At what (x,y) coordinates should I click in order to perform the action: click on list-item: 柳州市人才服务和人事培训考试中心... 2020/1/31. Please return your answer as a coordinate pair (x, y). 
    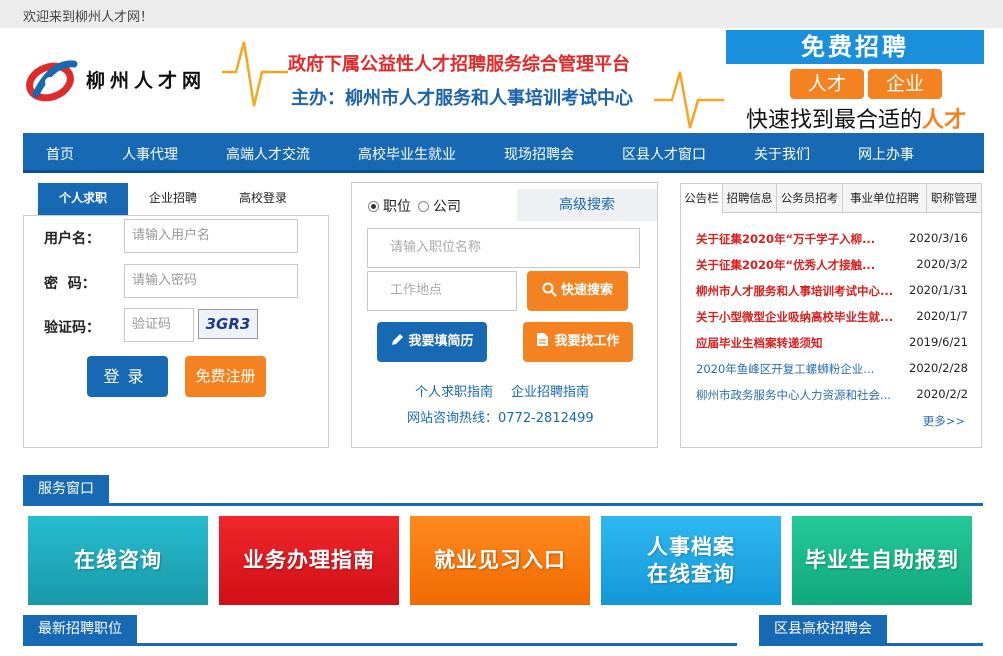
    Looking at the image, I should click on (832, 293).